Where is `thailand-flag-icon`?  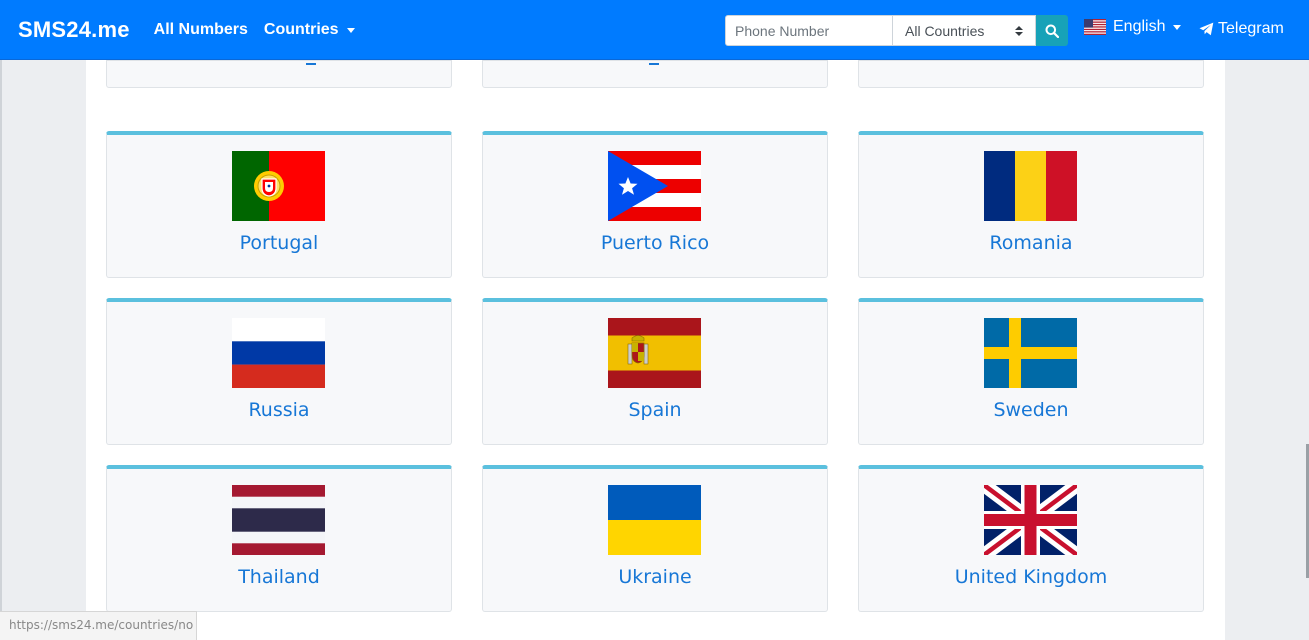 thailand-flag-icon is located at coordinates (278, 520).